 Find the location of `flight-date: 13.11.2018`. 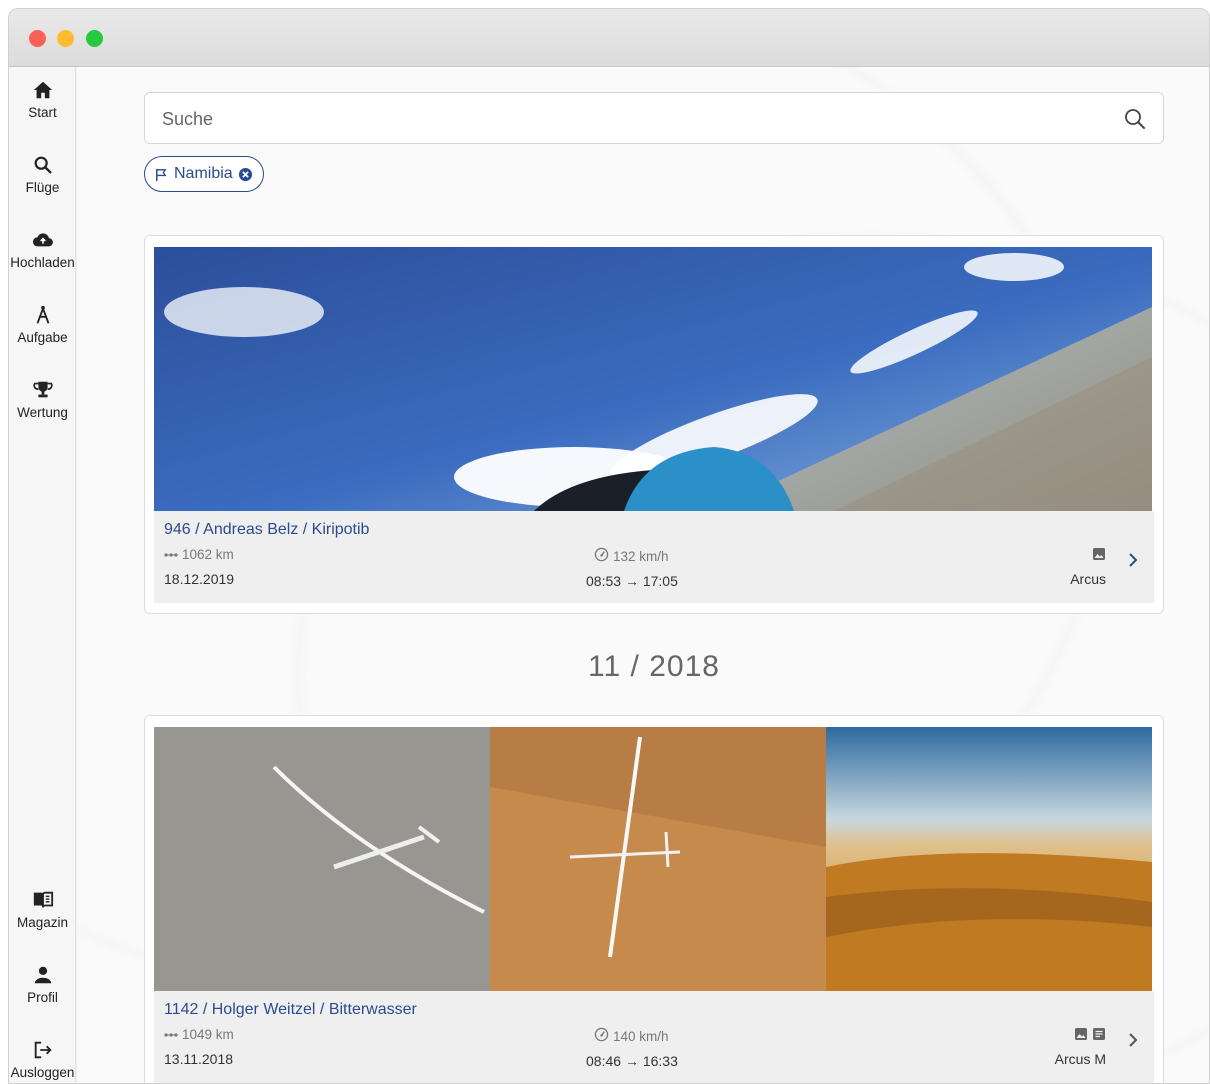

flight-date: 13.11.2018 is located at coordinates (199, 1059).